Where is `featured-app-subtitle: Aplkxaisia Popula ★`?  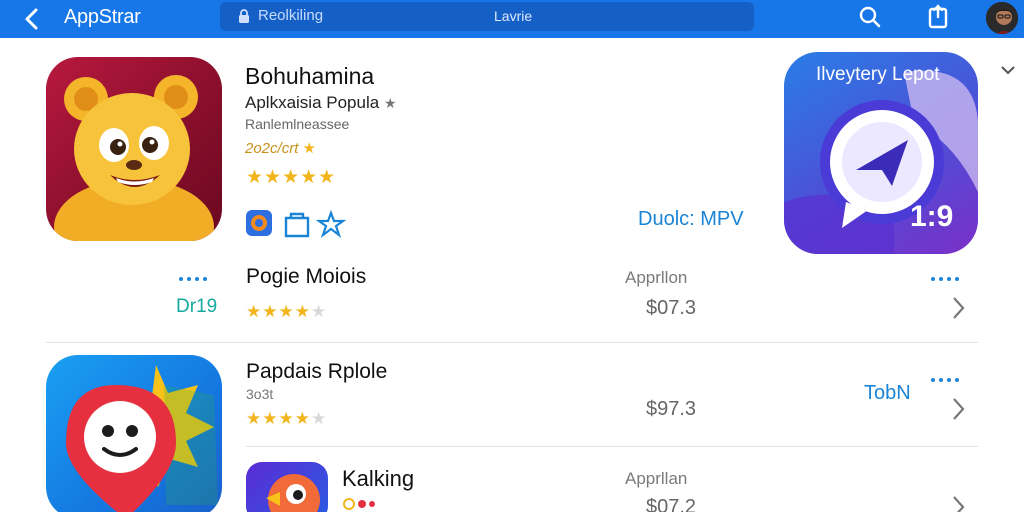
featured-app-subtitle: Aplkxaisia Popula ★ is located at coordinates (321, 103).